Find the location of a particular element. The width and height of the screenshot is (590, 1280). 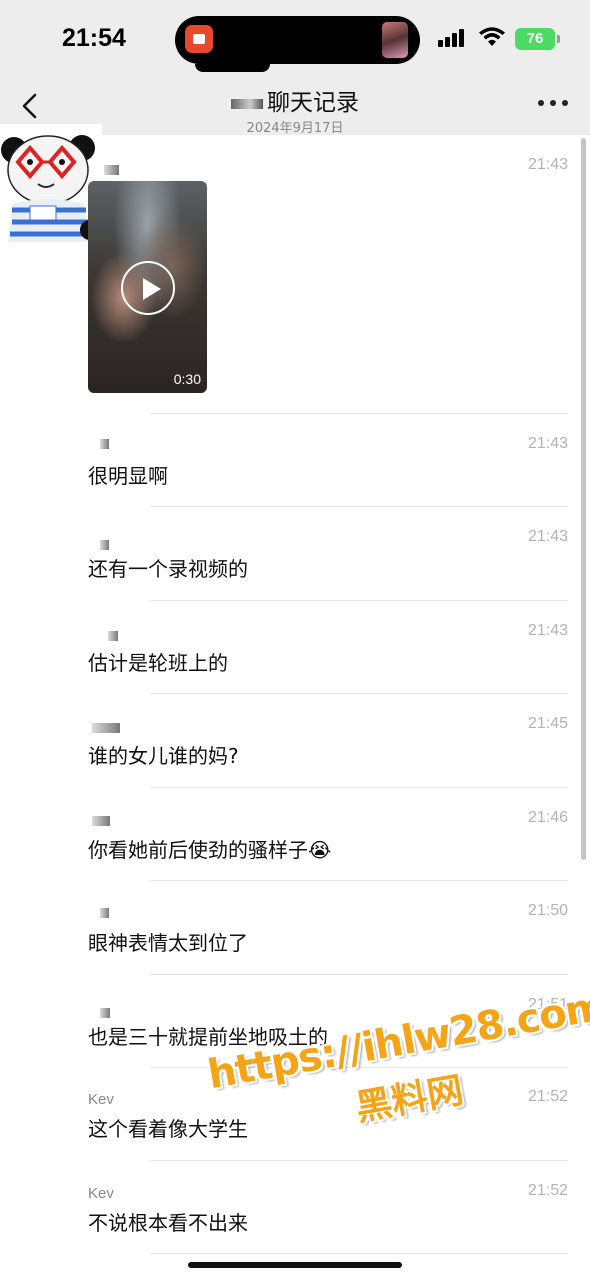

video-message: 0:30 is located at coordinates (147, 287).